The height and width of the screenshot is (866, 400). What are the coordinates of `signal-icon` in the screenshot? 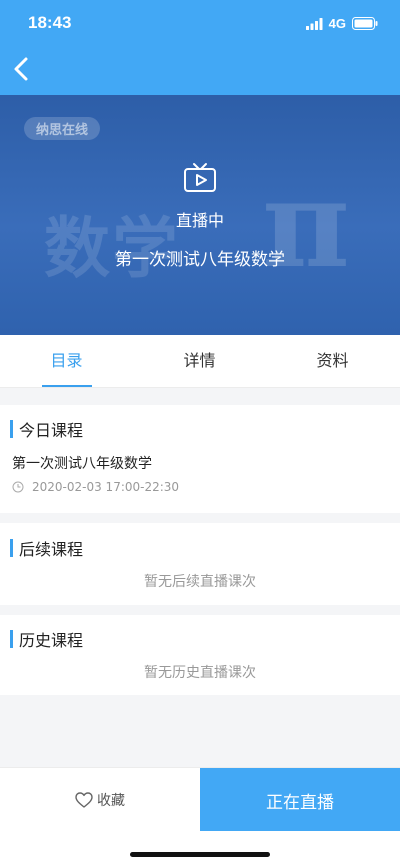 It's located at (314, 23).